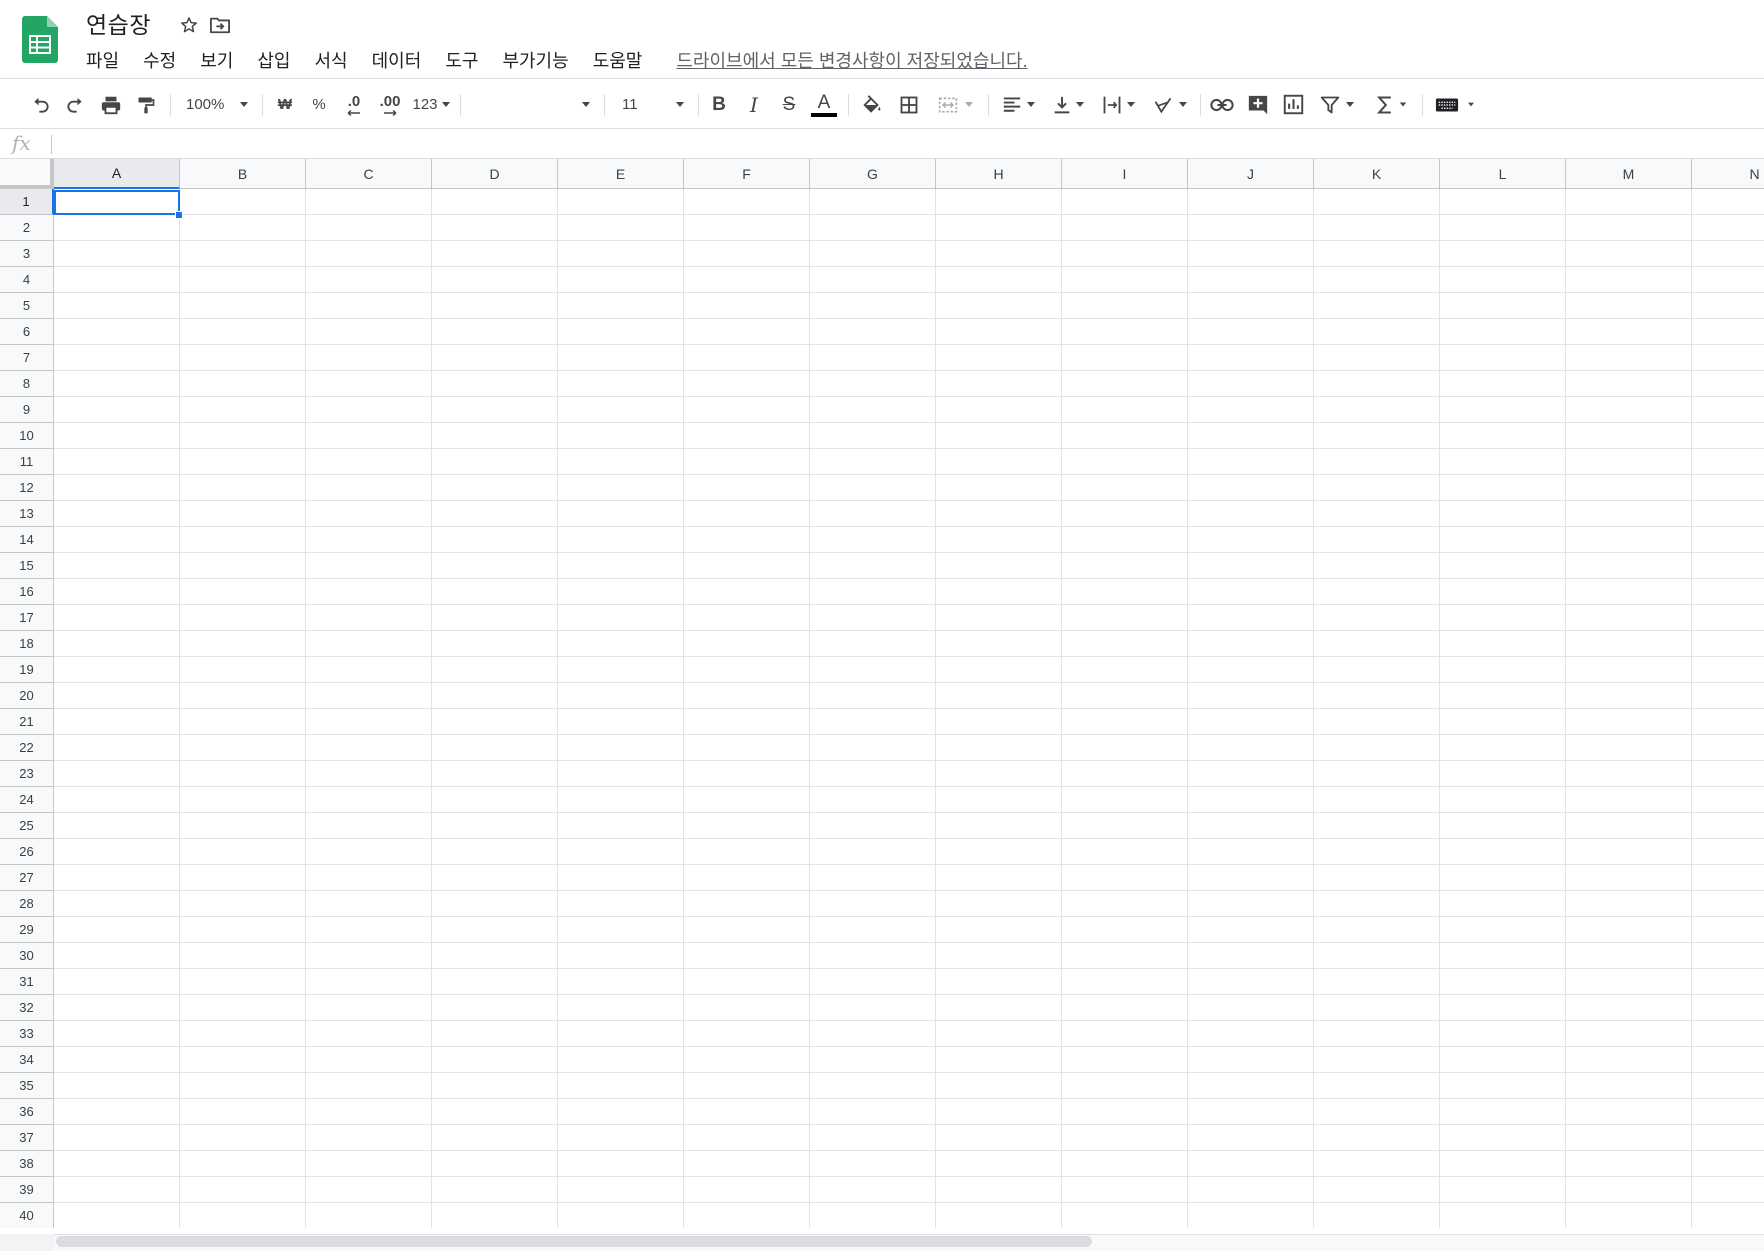 This screenshot has height=1251, width=1764. I want to click on row-header-21: 21, so click(27, 722).